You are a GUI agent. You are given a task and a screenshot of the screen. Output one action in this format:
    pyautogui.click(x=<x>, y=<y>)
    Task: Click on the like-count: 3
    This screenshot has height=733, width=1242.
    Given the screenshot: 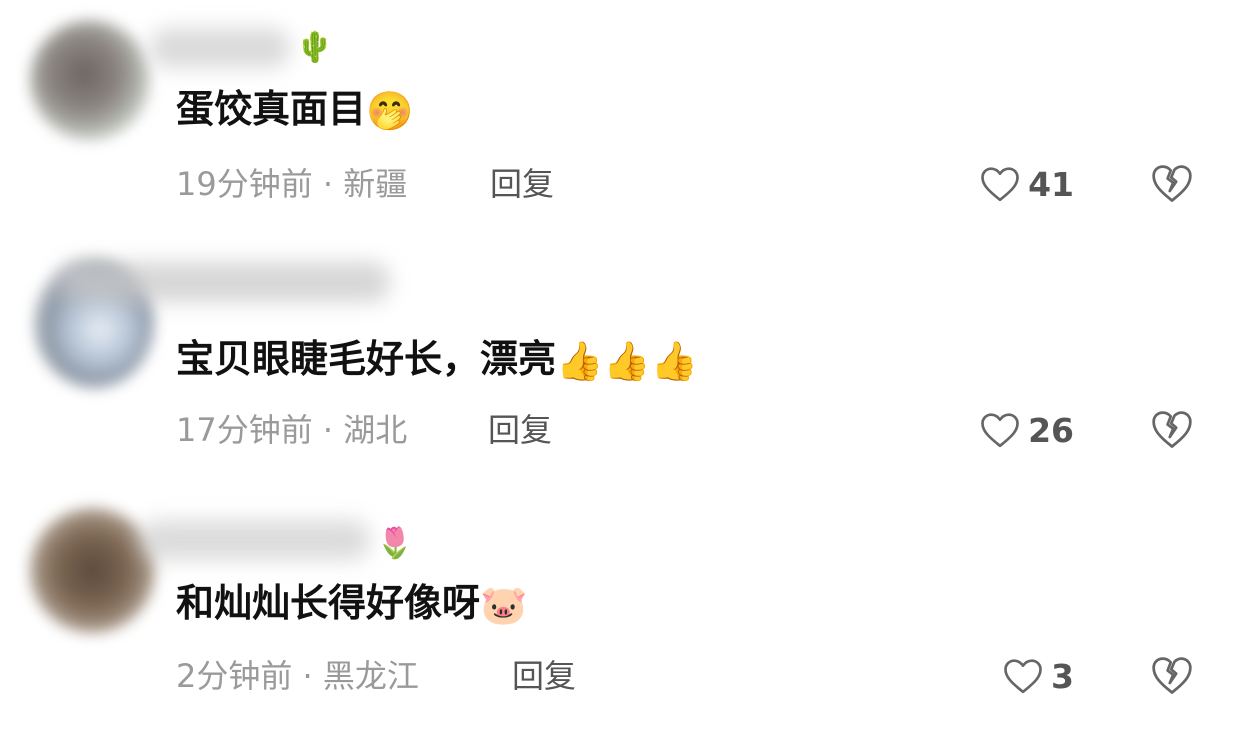 What is the action you would take?
    pyautogui.click(x=1062, y=676)
    